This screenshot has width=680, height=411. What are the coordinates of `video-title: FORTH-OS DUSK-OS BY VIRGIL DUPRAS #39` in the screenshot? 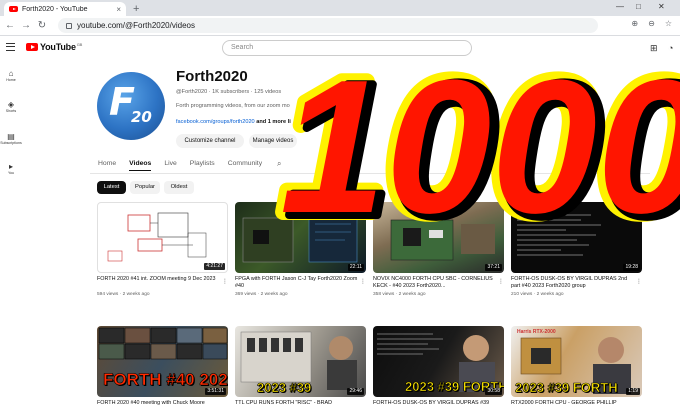 It's located at (438, 405).